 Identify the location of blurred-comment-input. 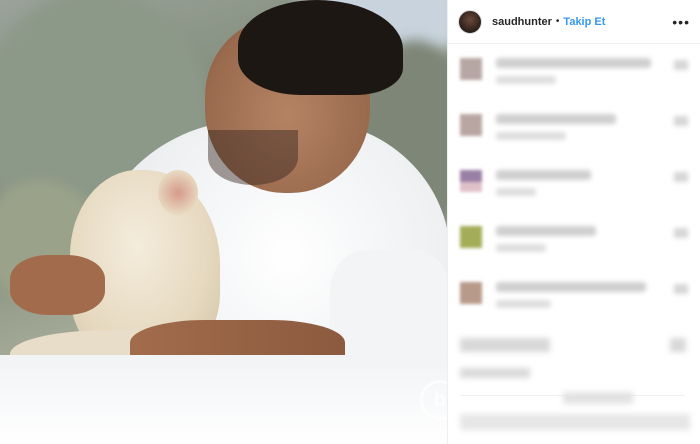
(575, 422).